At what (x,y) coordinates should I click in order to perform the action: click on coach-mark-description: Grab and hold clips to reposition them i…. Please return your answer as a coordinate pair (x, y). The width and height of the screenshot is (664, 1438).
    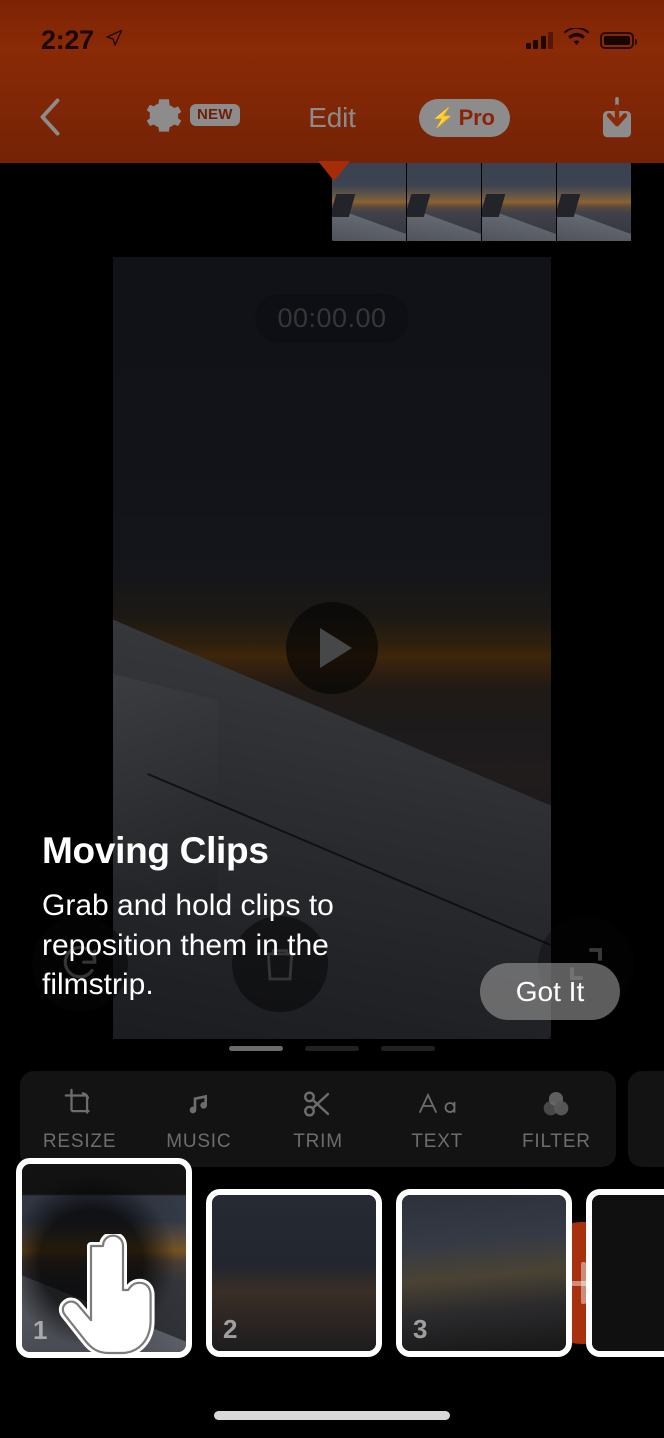
    Looking at the image, I should click on (188, 945).